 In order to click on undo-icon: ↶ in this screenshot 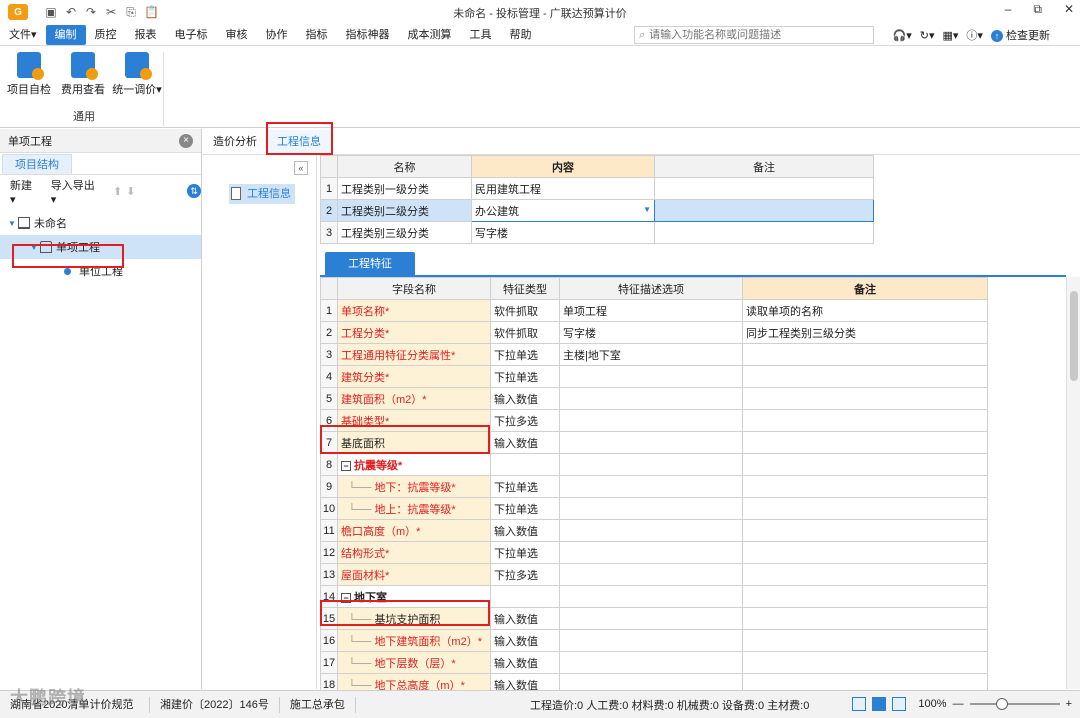, I will do `click(71, 12)`.